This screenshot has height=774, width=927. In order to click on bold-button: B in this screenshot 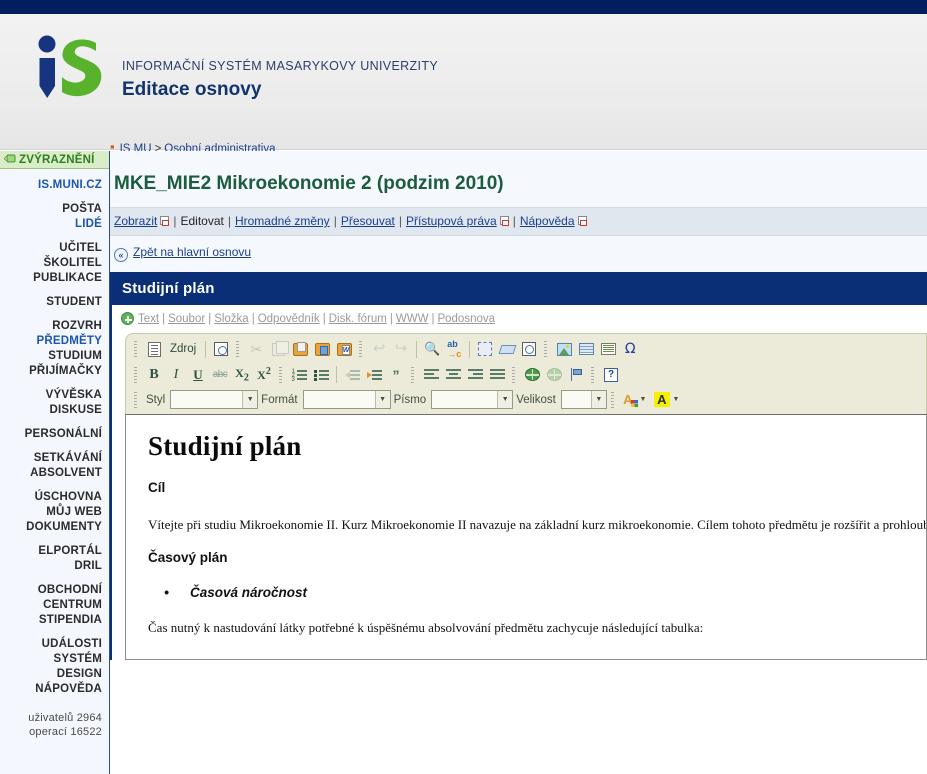, I will do `click(154, 374)`.